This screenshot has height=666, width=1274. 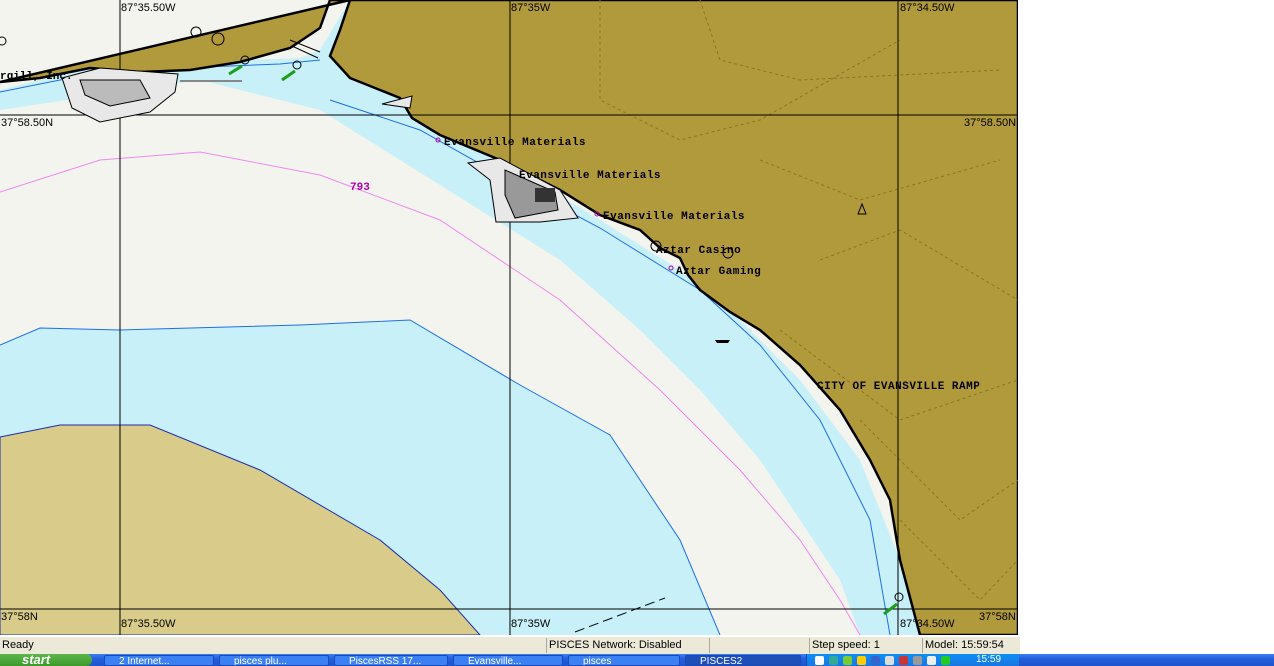 What do you see at coordinates (36, 77) in the screenshot?
I see `cargill-label: rgill, Inc.` at bounding box center [36, 77].